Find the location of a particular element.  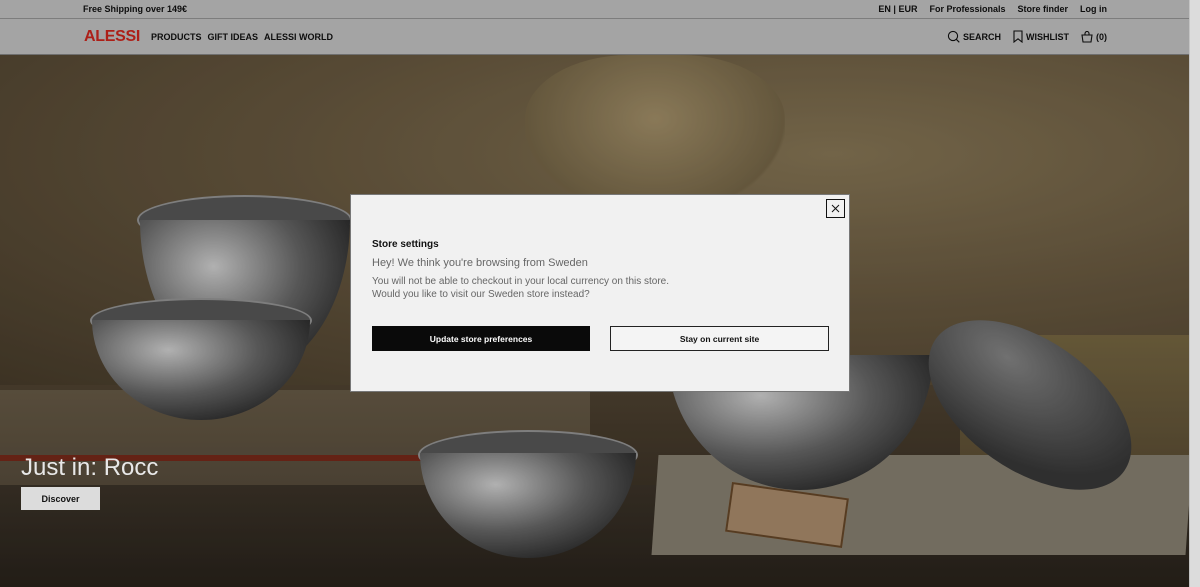

discover-button: Discover is located at coordinates (60, 498).